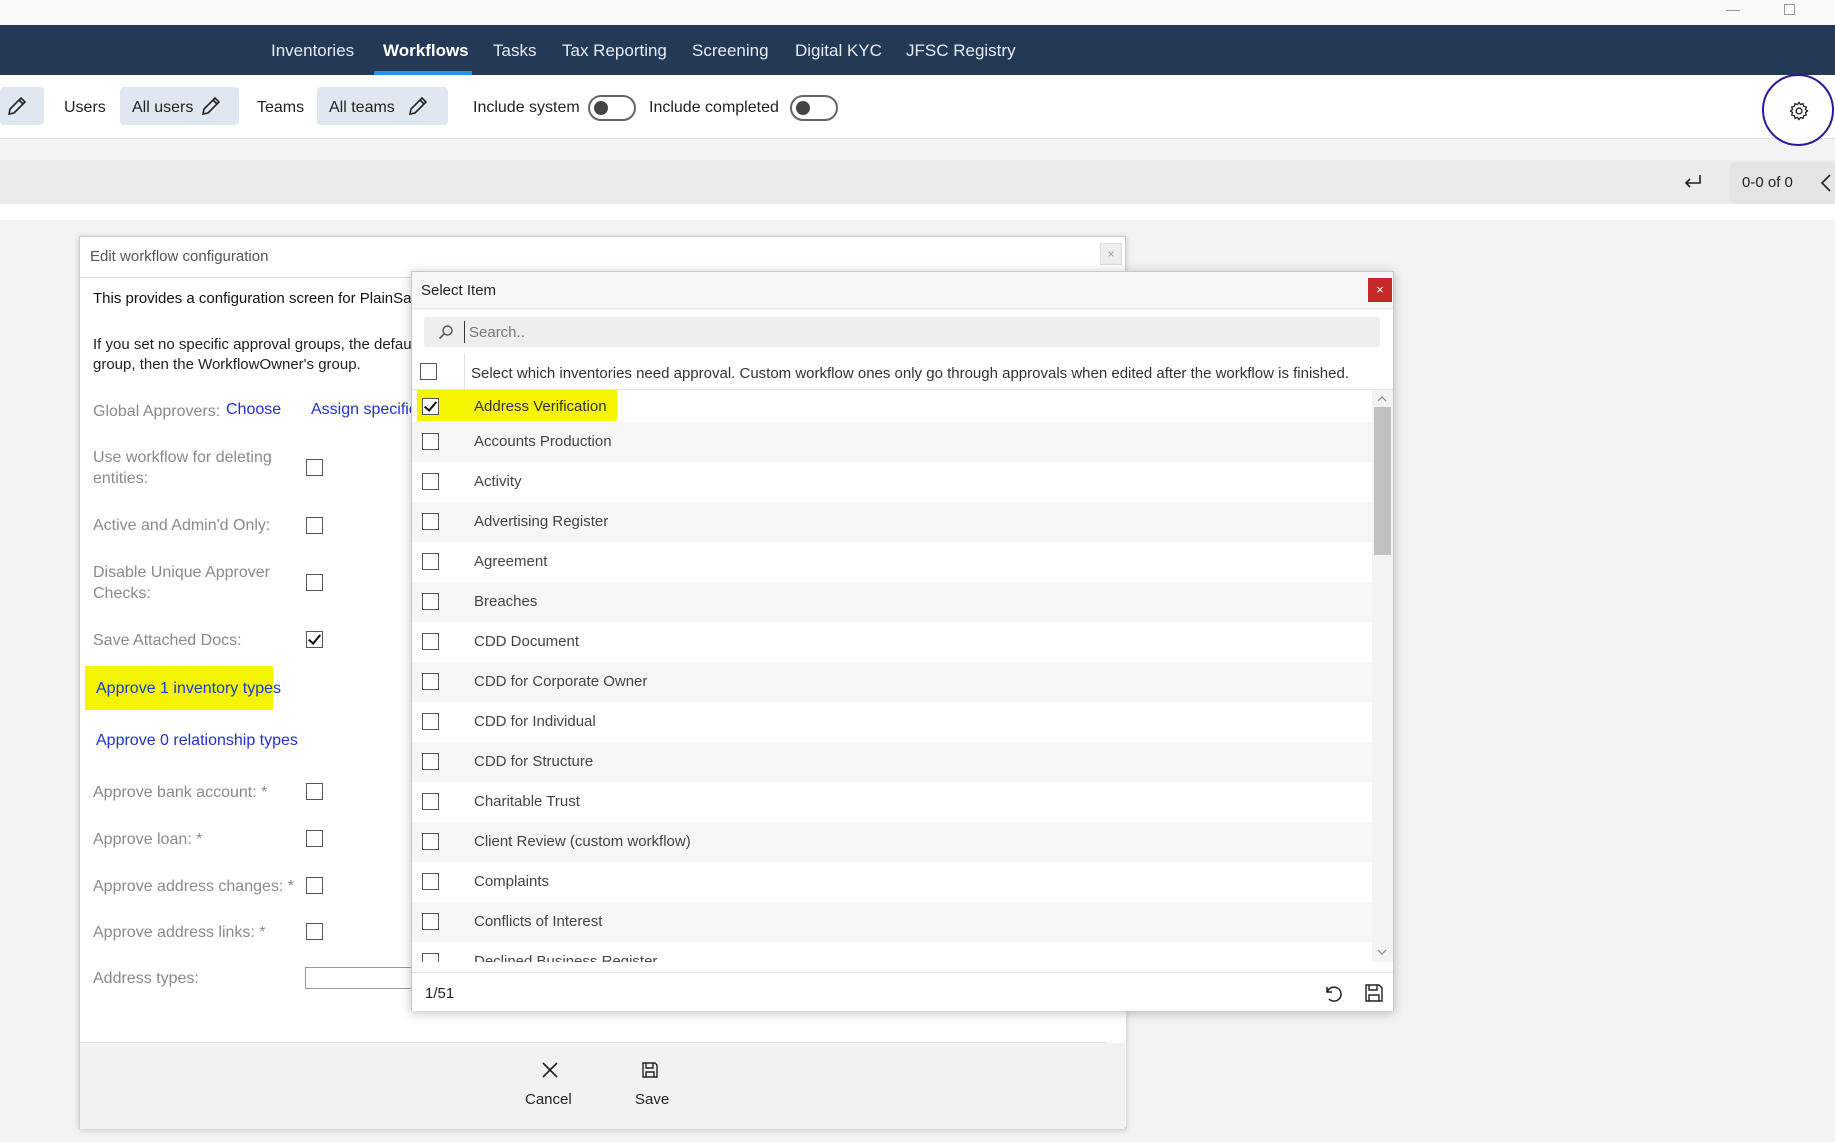  What do you see at coordinates (440, 993) in the screenshot?
I see `selection-count: 1/51` at bounding box center [440, 993].